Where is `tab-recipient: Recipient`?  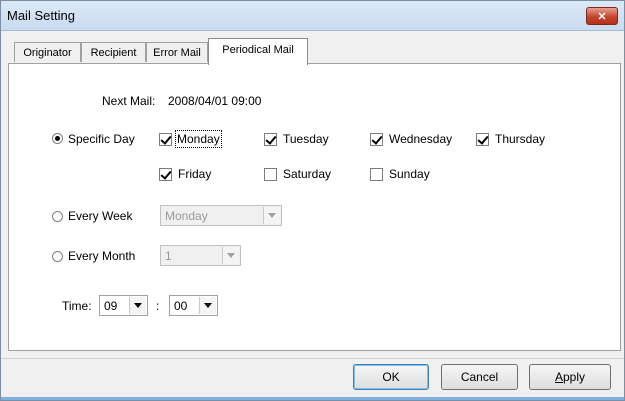
tab-recipient: Recipient is located at coordinates (113, 52).